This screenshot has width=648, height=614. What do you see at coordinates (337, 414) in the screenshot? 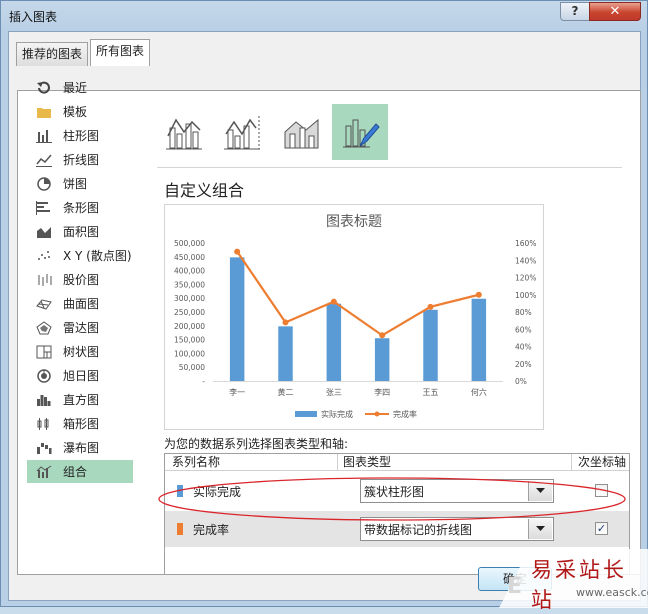
I see `legend-label: 实际完成` at bounding box center [337, 414].